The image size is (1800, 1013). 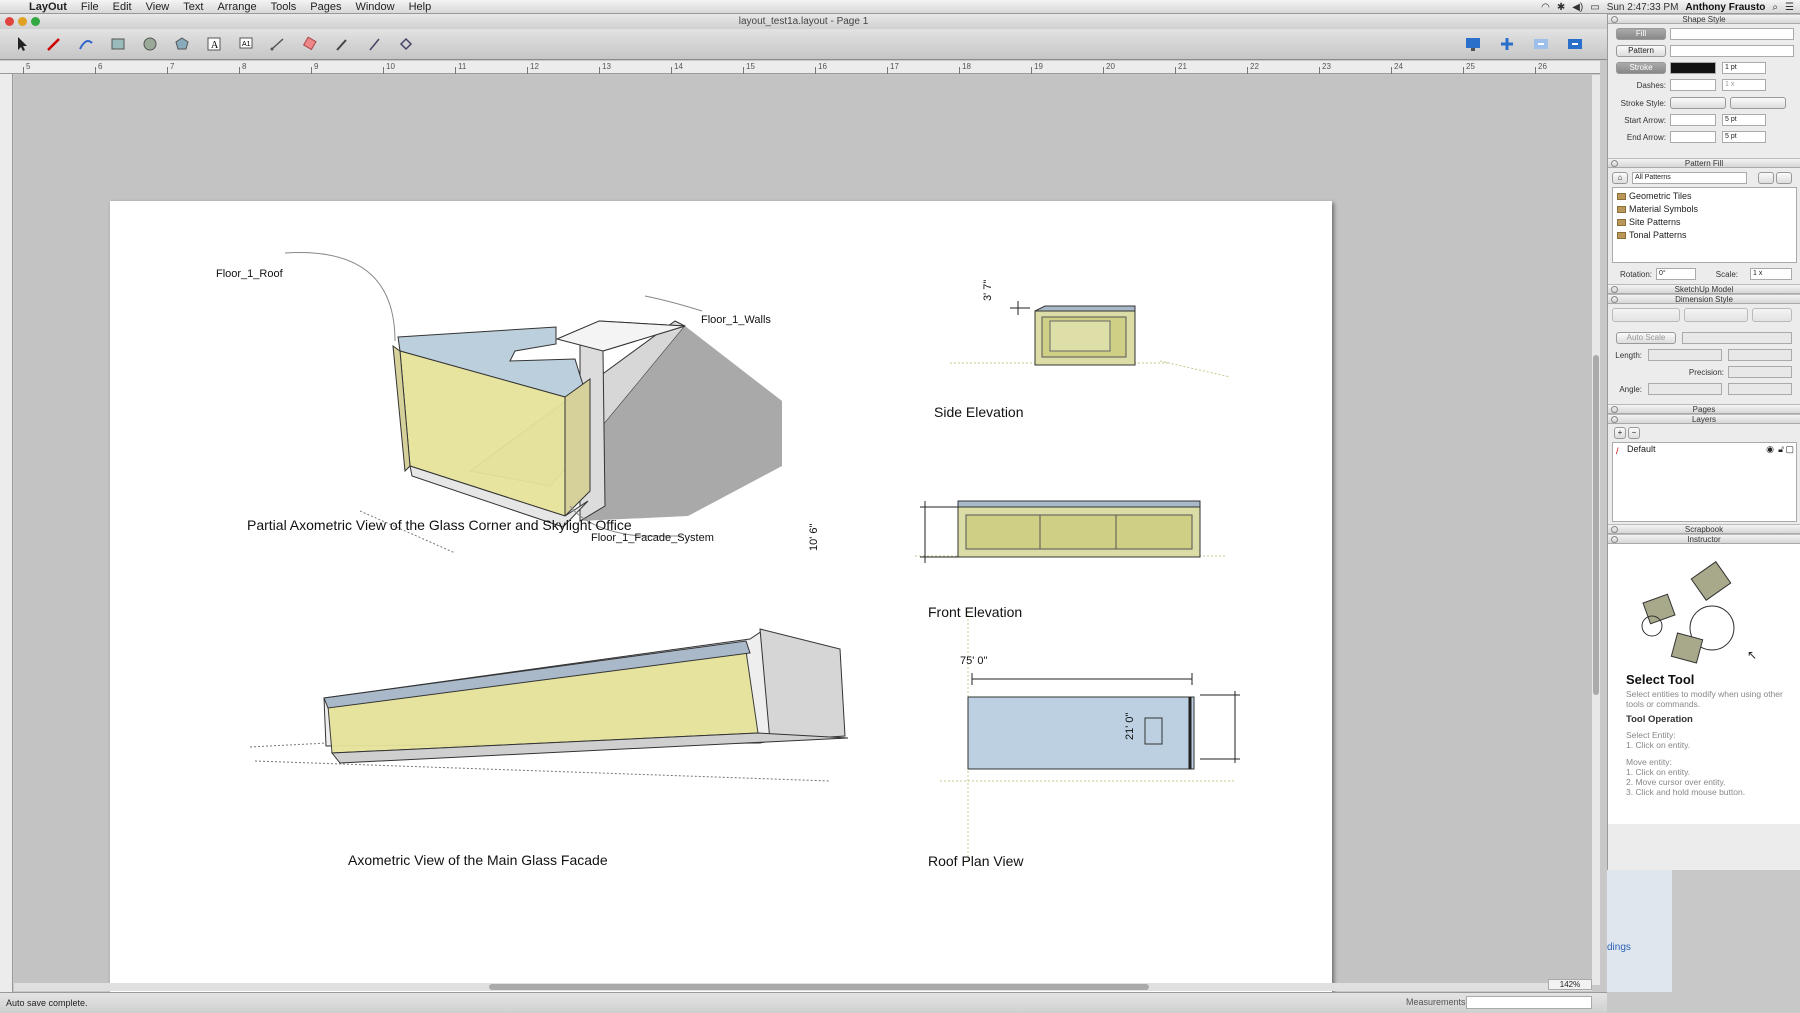 I want to click on eraser-tool-button, so click(x=310, y=44).